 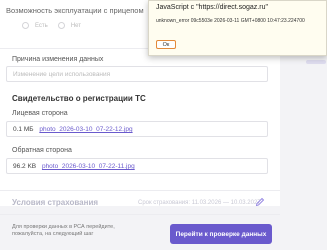 I want to click on sidebar-placeholder-line, so click(x=316, y=62).